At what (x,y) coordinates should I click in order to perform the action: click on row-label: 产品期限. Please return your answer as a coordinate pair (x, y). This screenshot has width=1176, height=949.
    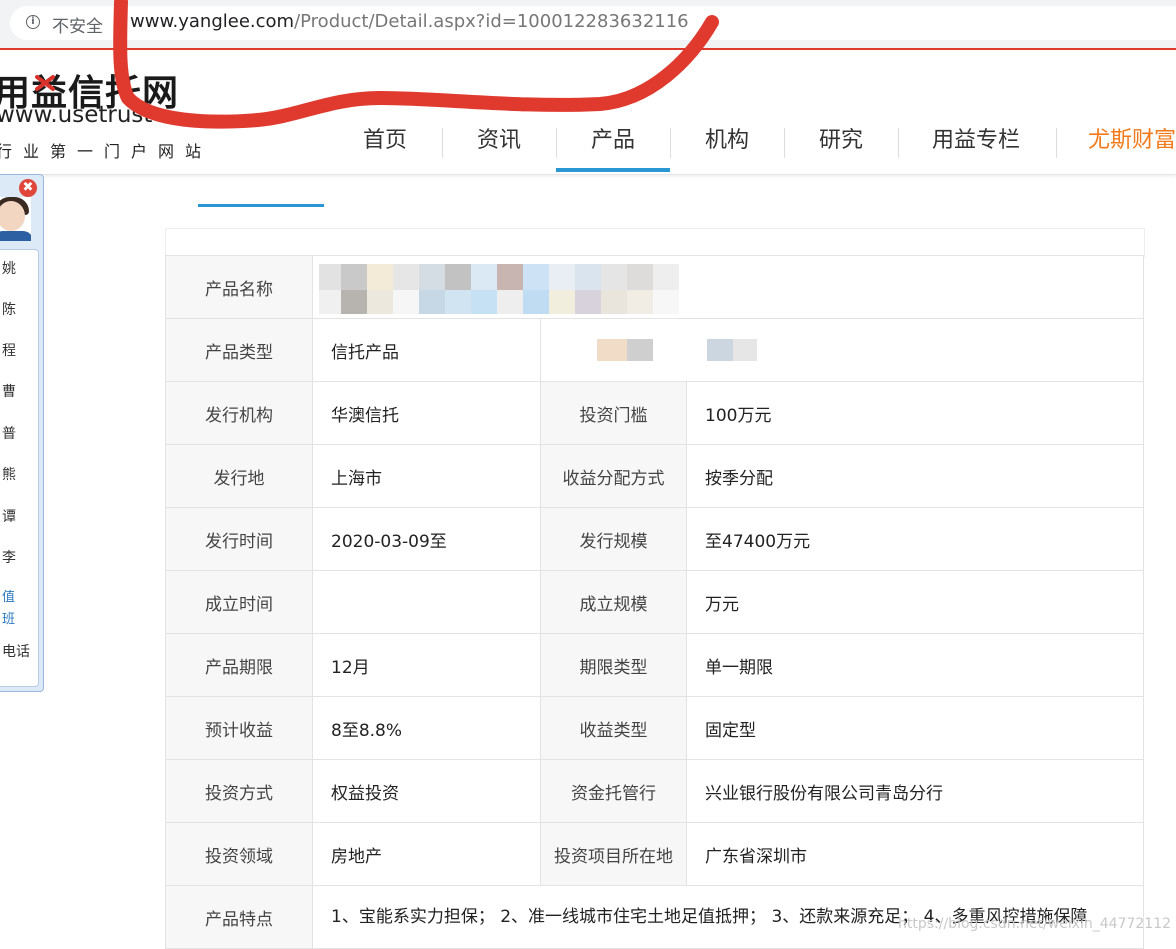
    Looking at the image, I should click on (239, 665).